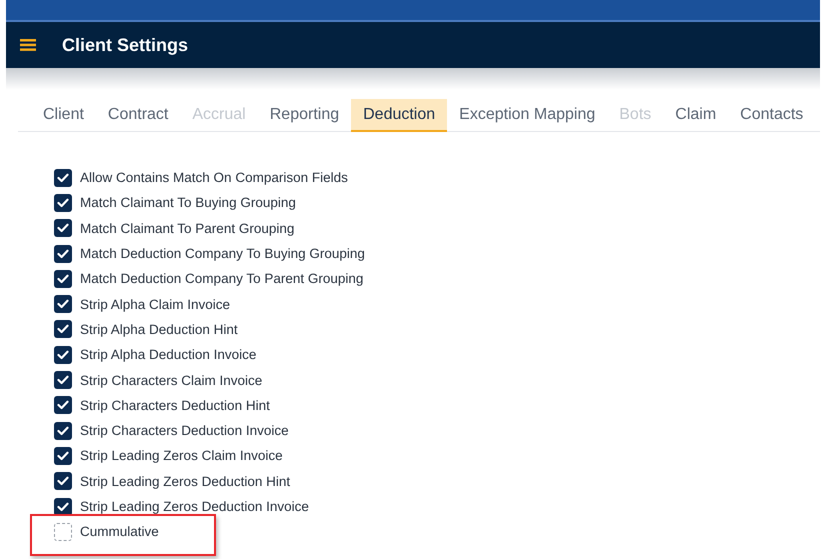  Describe the element at coordinates (188, 202) in the screenshot. I see `checkbox-label: Match Claimant To Buying Grouping` at that location.